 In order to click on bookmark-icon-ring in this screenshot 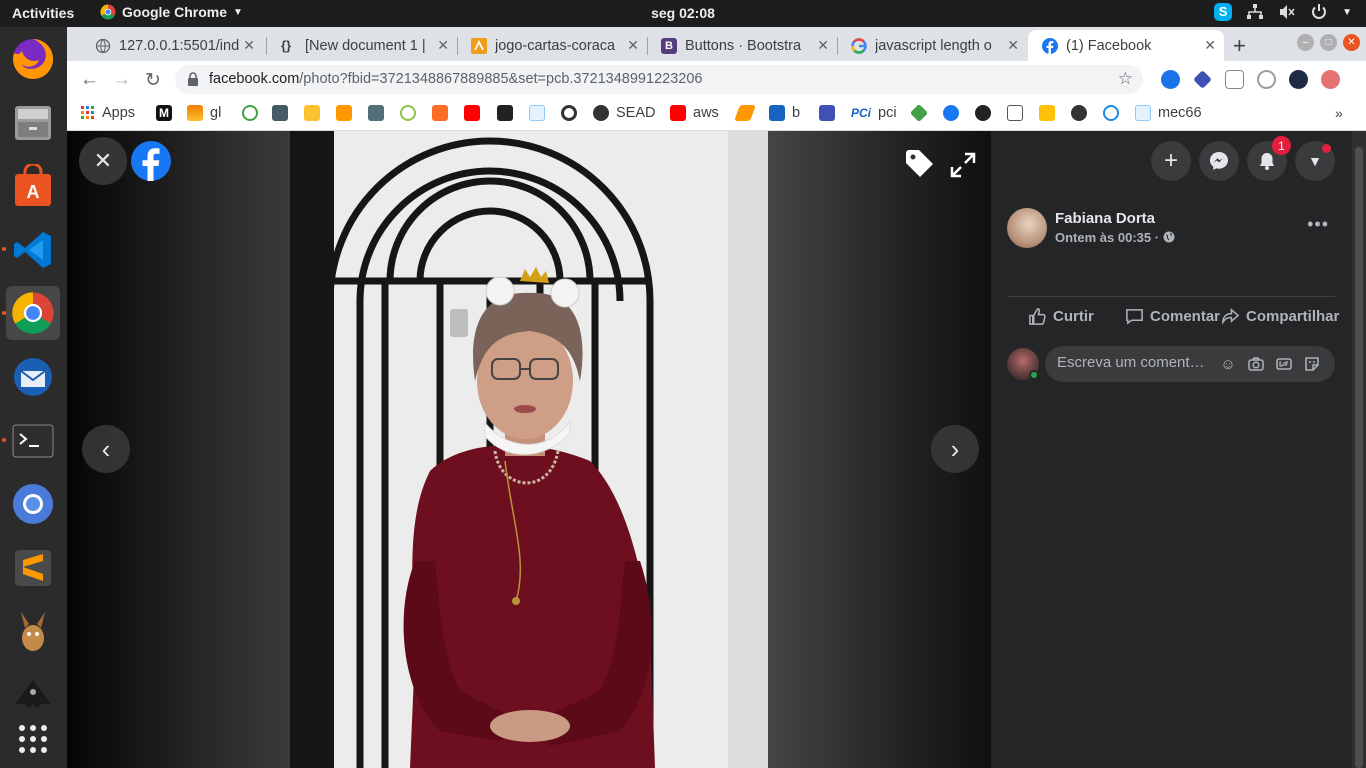, I will do `click(1111, 113)`.